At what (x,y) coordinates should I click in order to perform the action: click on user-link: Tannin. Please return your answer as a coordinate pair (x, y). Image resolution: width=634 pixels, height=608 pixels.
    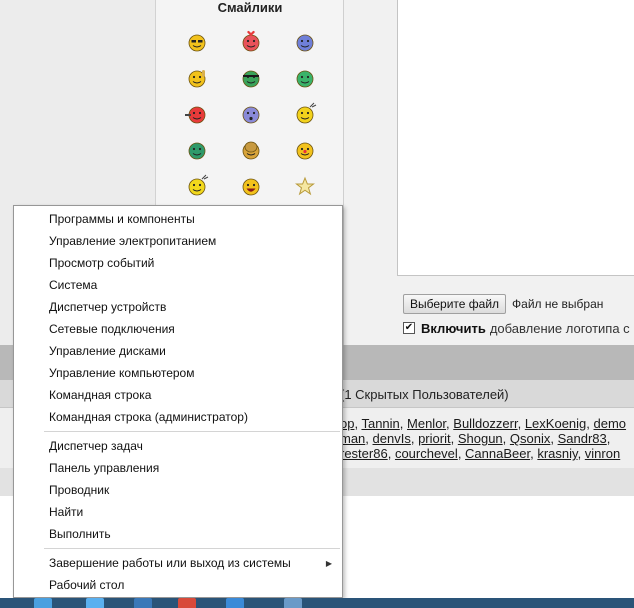
    Looking at the image, I should click on (380, 423).